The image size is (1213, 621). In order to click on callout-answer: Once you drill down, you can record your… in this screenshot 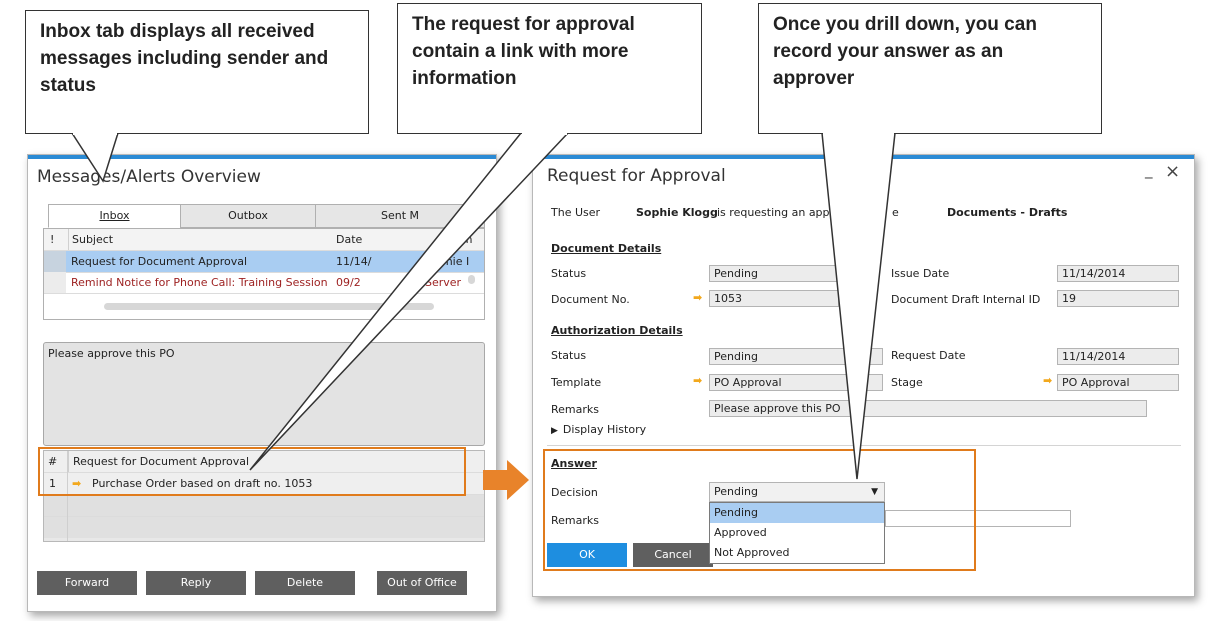, I will do `click(930, 68)`.